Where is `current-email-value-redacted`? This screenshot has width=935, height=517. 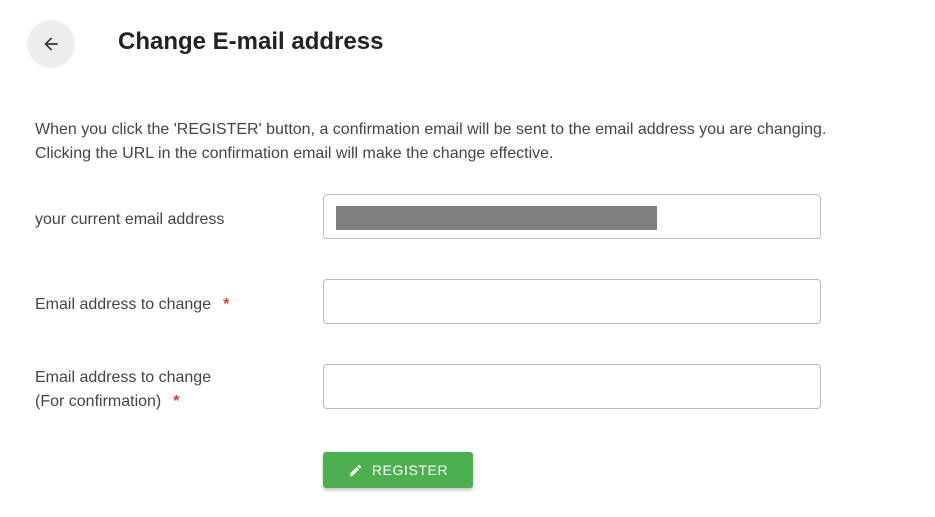 current-email-value-redacted is located at coordinates (496, 218).